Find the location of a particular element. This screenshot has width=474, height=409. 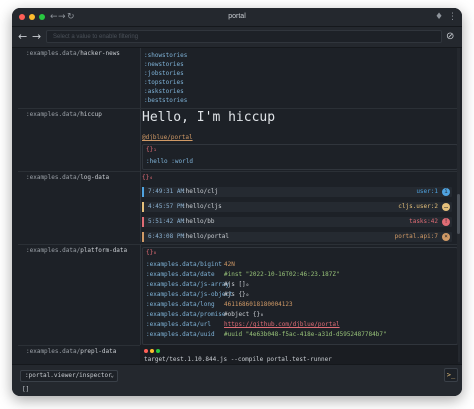

map-entry-hacker-news: :examples.data/hacker-news is located at coordinates (239, 78).